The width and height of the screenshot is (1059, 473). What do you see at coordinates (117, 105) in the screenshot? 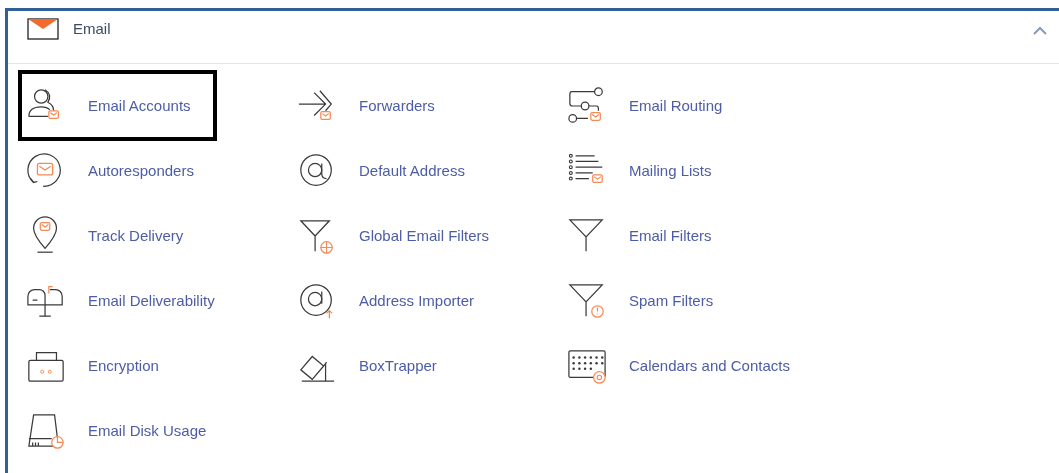
I see `email-tool-link: Email Accounts` at bounding box center [117, 105].